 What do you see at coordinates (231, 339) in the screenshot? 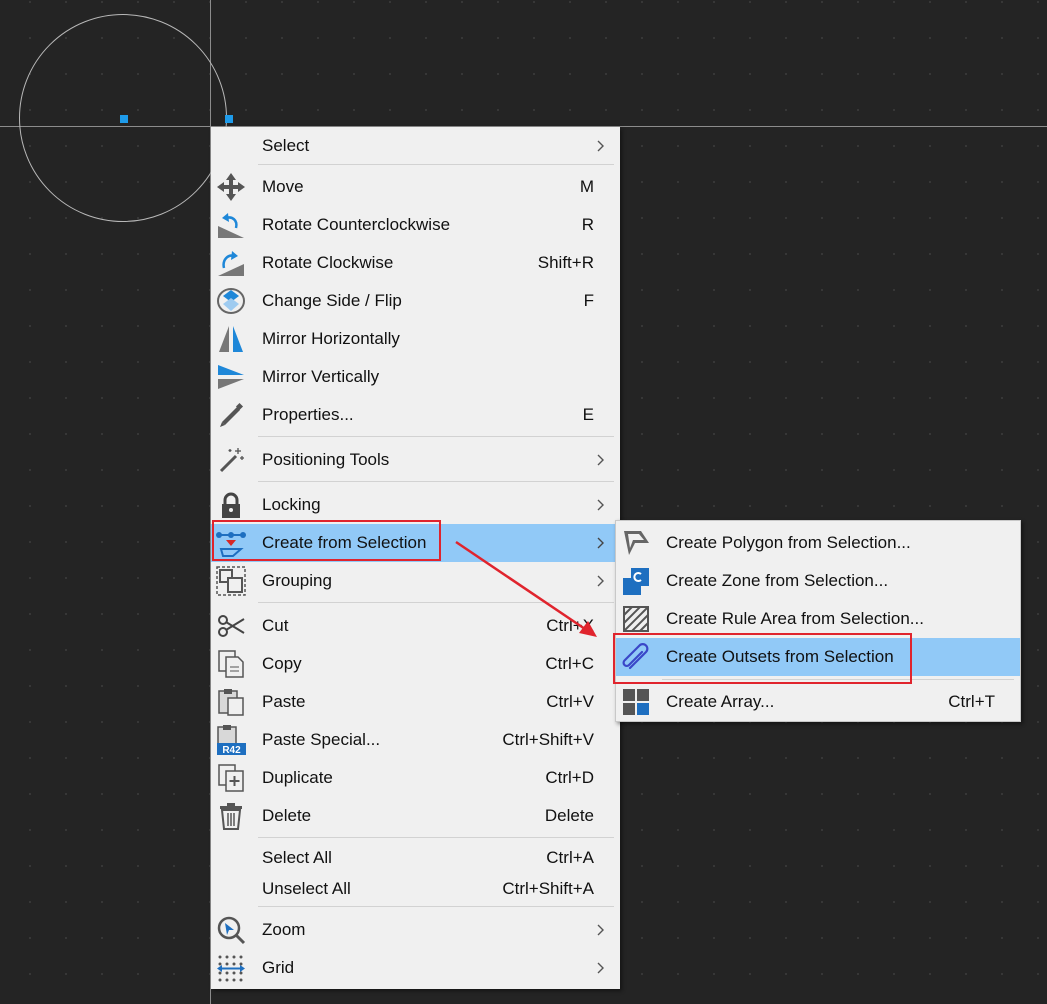
I see `mirror-horizontal-icon` at bounding box center [231, 339].